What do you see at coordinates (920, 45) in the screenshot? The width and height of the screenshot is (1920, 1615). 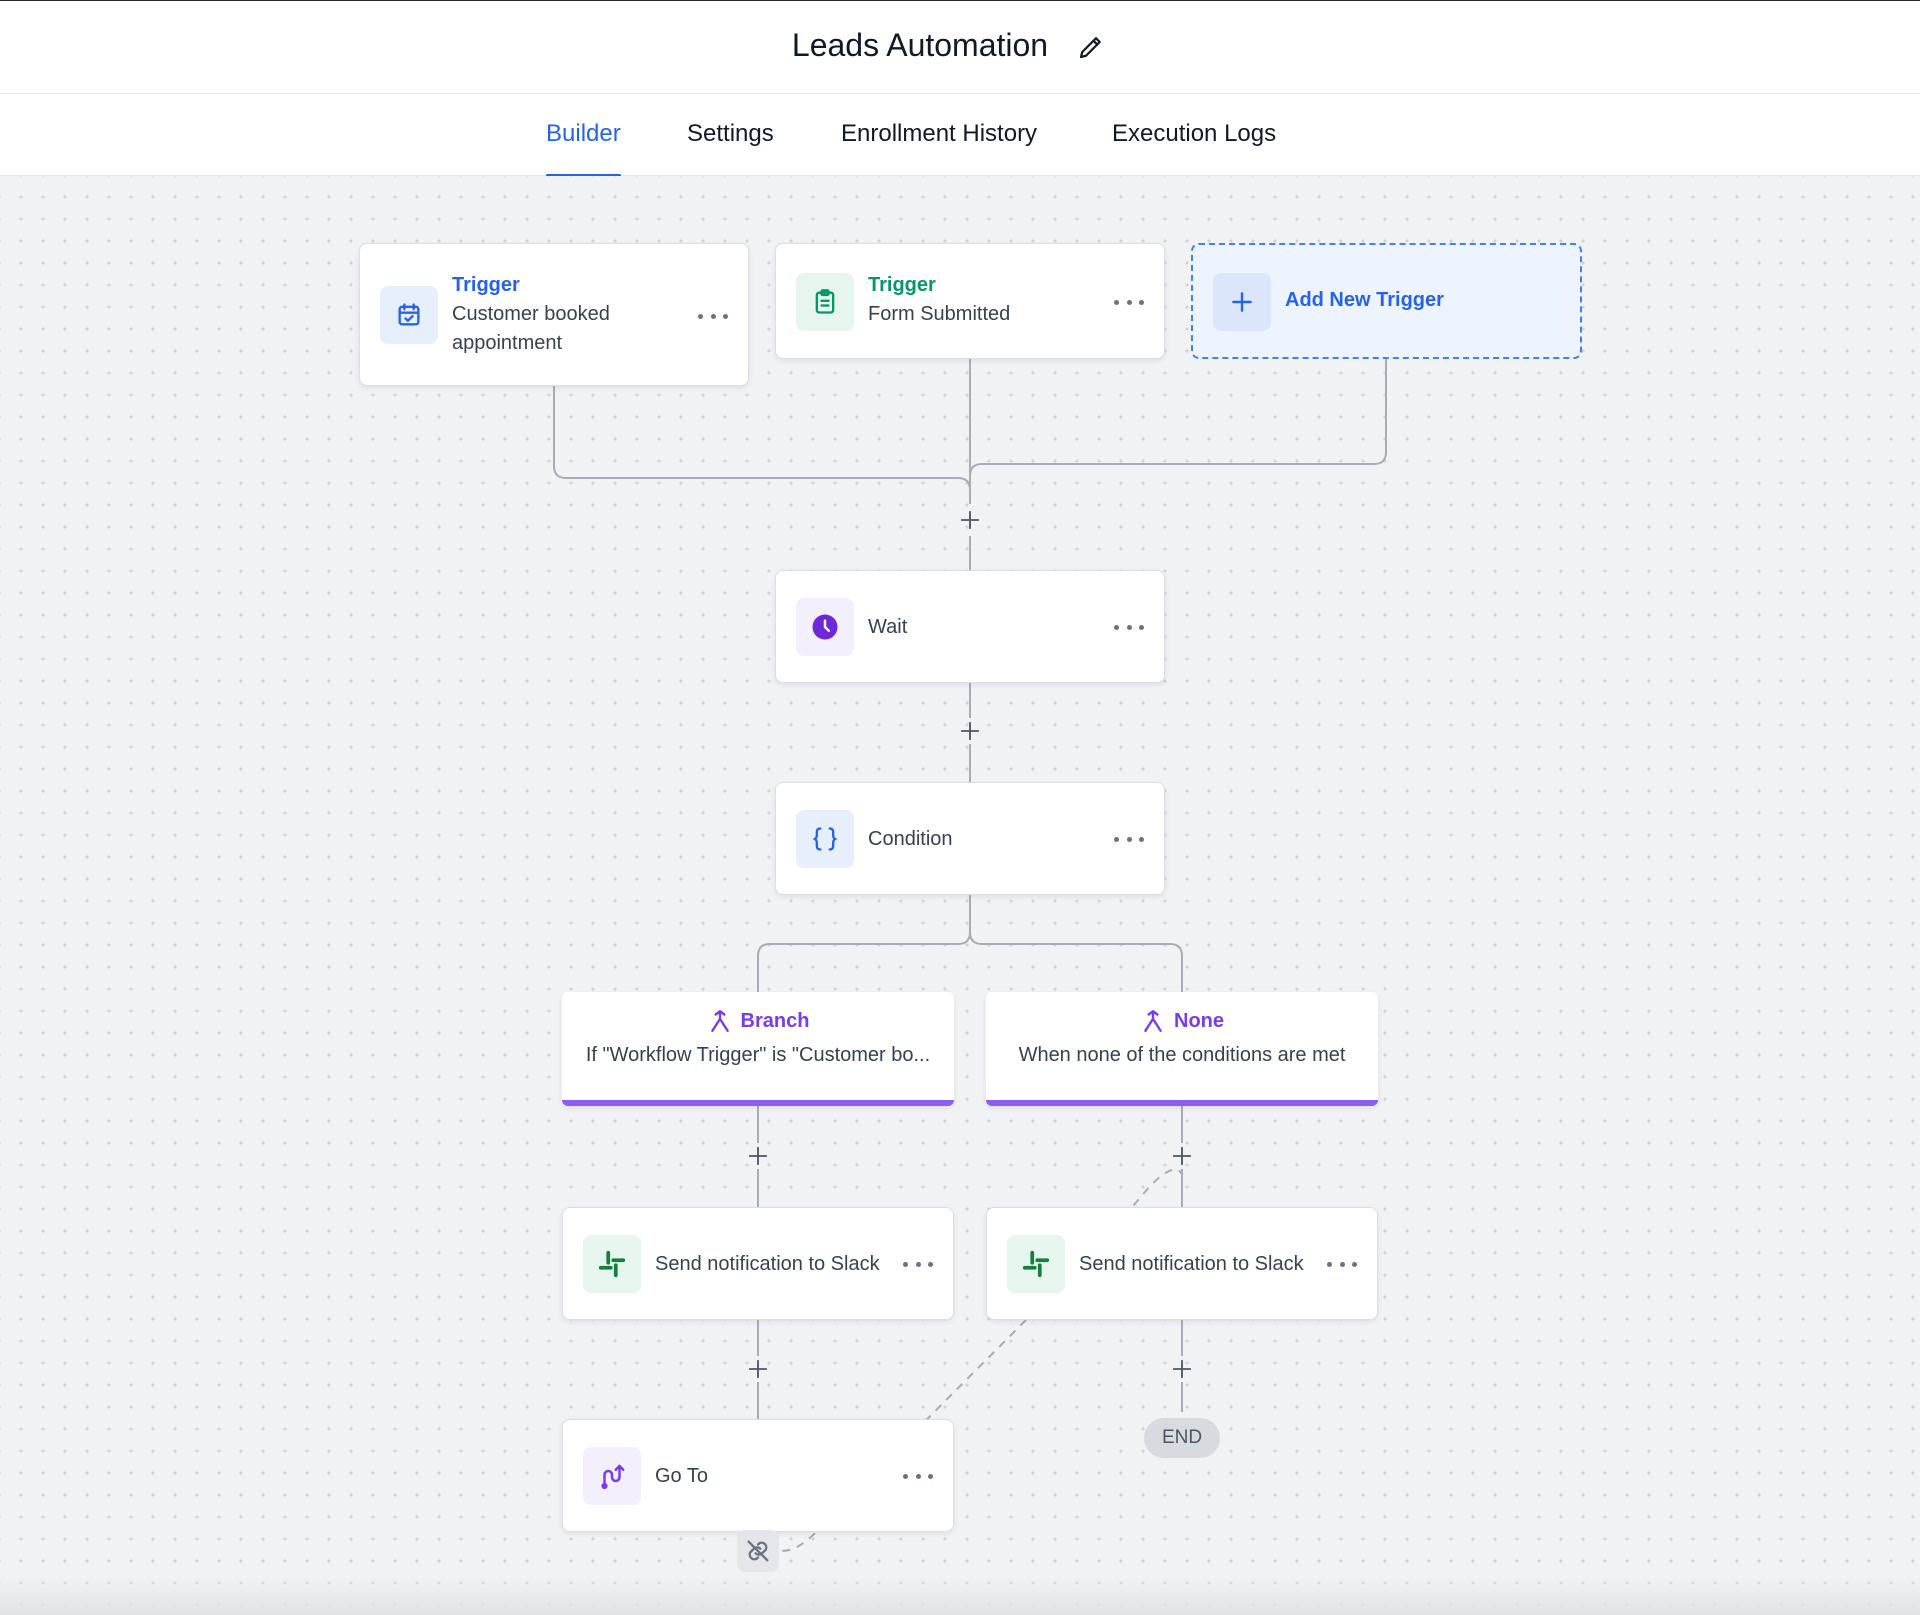 I see `page-title: Leads Automation` at bounding box center [920, 45].